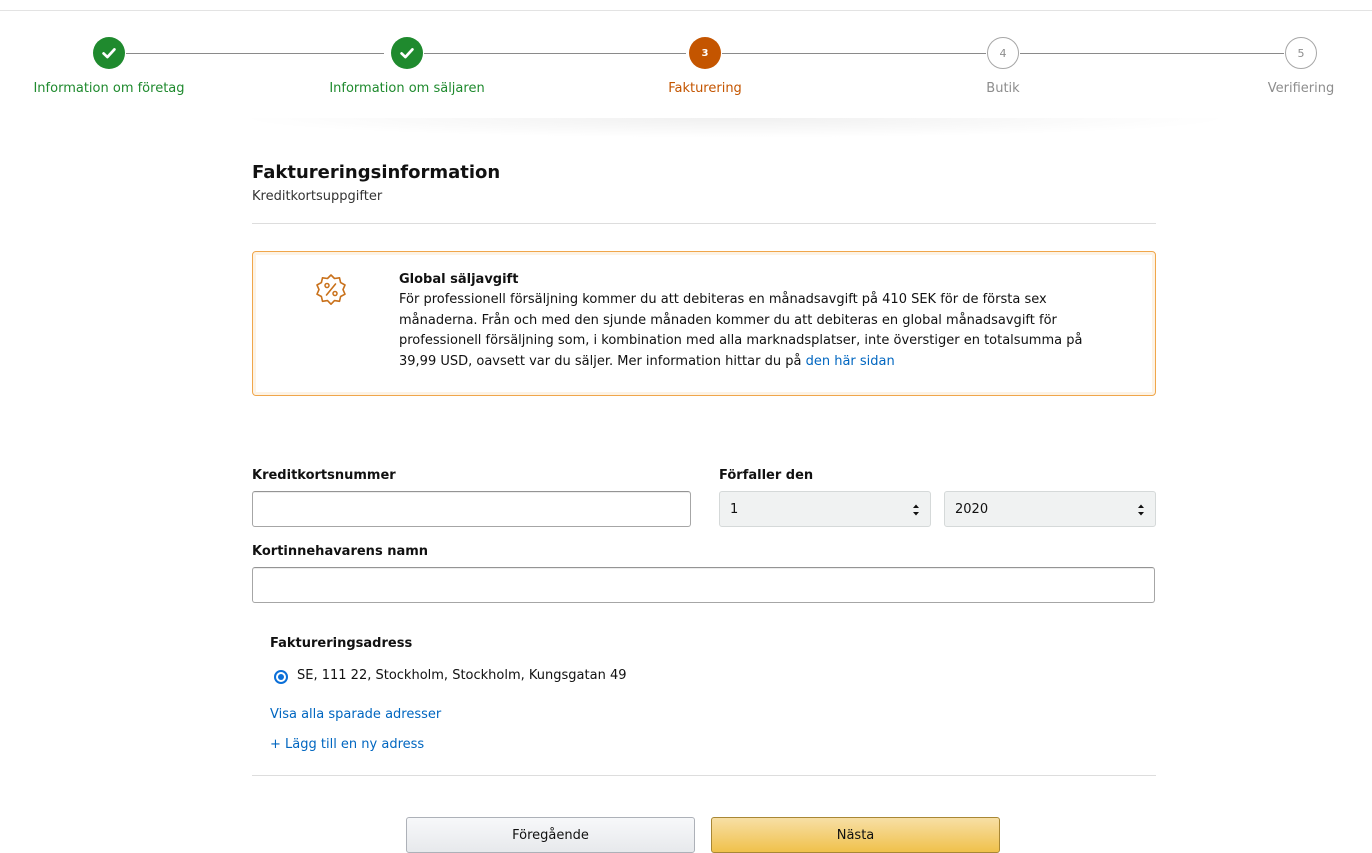 The width and height of the screenshot is (1372, 853). I want to click on step-5-label: Verifiering, so click(1301, 88).